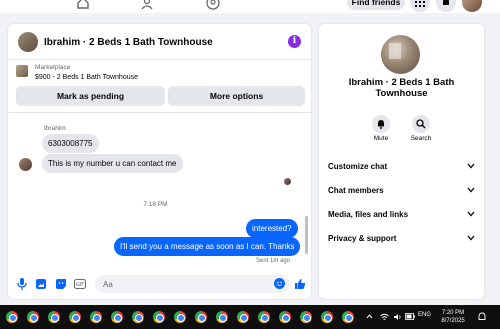  Describe the element at coordinates (410, 316) in the screenshot. I see `battery-icon` at that location.